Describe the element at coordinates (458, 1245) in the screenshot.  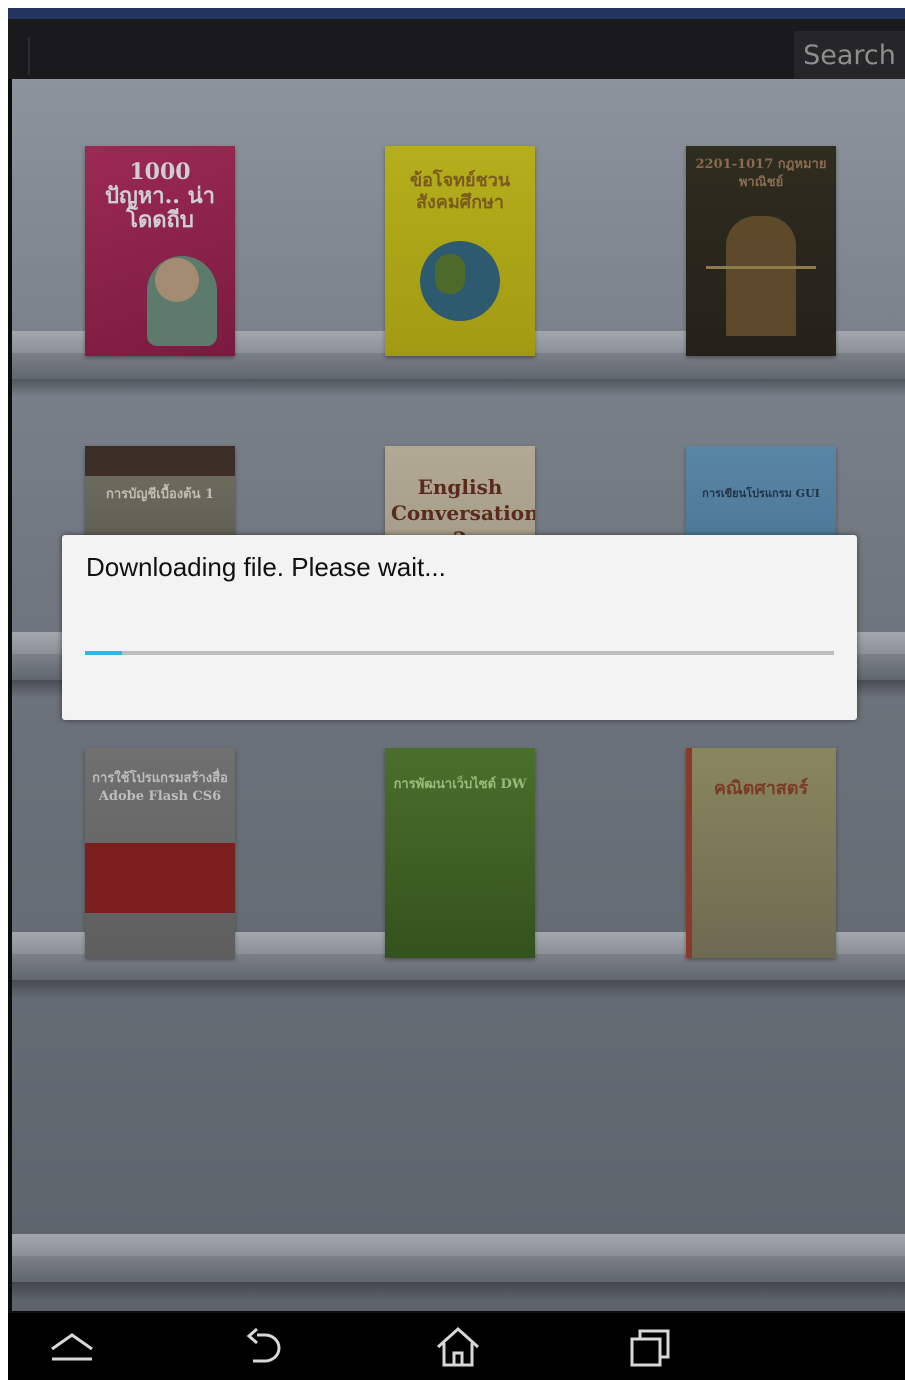
I see `shelf-board` at that location.